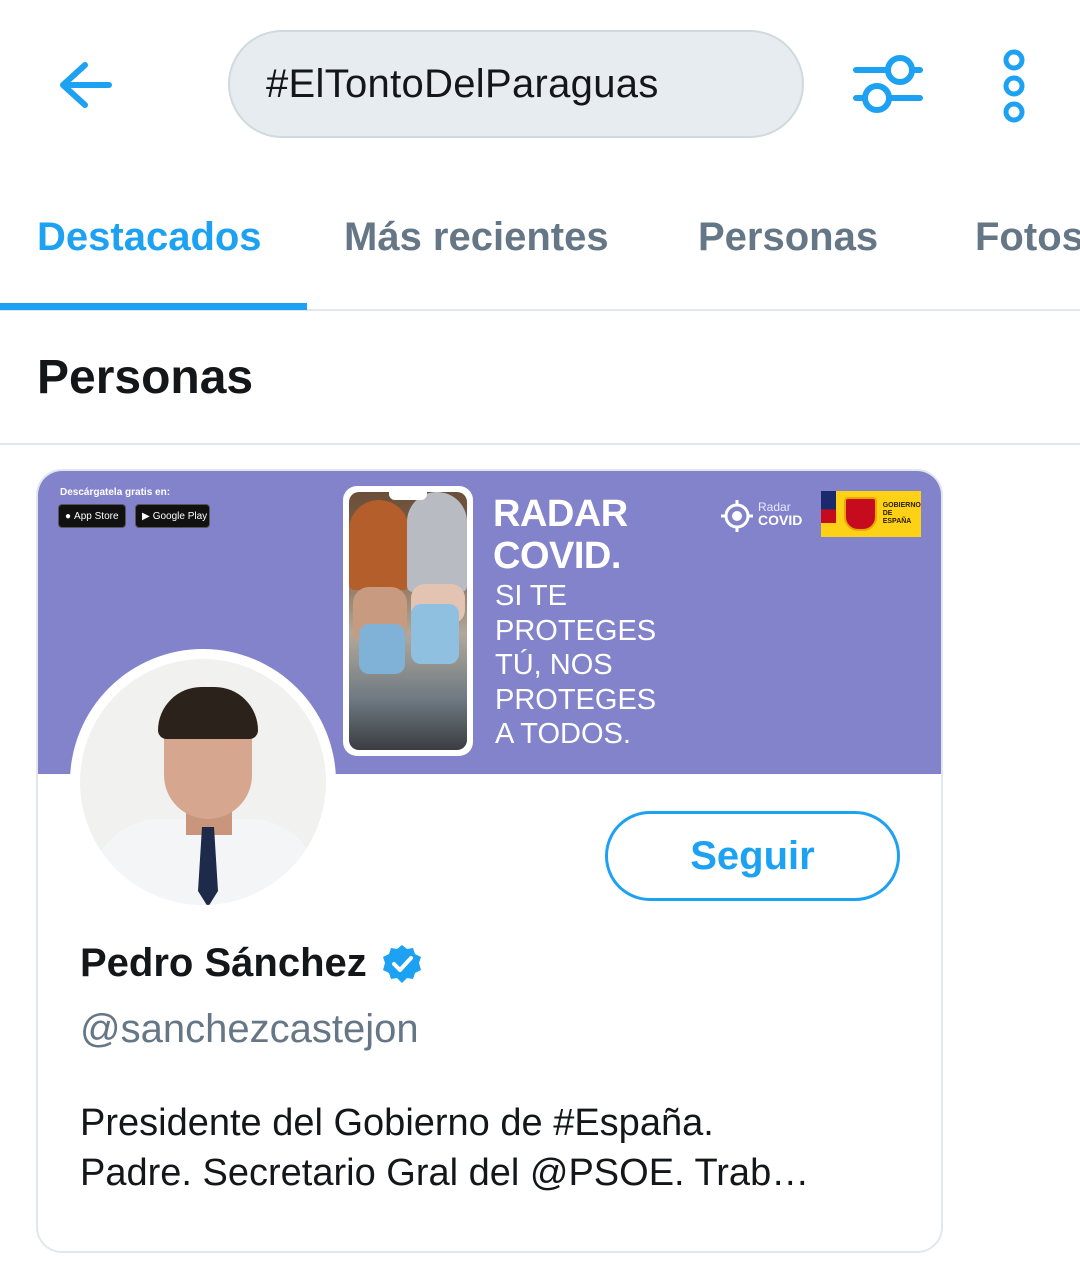  I want to click on search-query: #ElTontoDelParaguas, so click(462, 83).